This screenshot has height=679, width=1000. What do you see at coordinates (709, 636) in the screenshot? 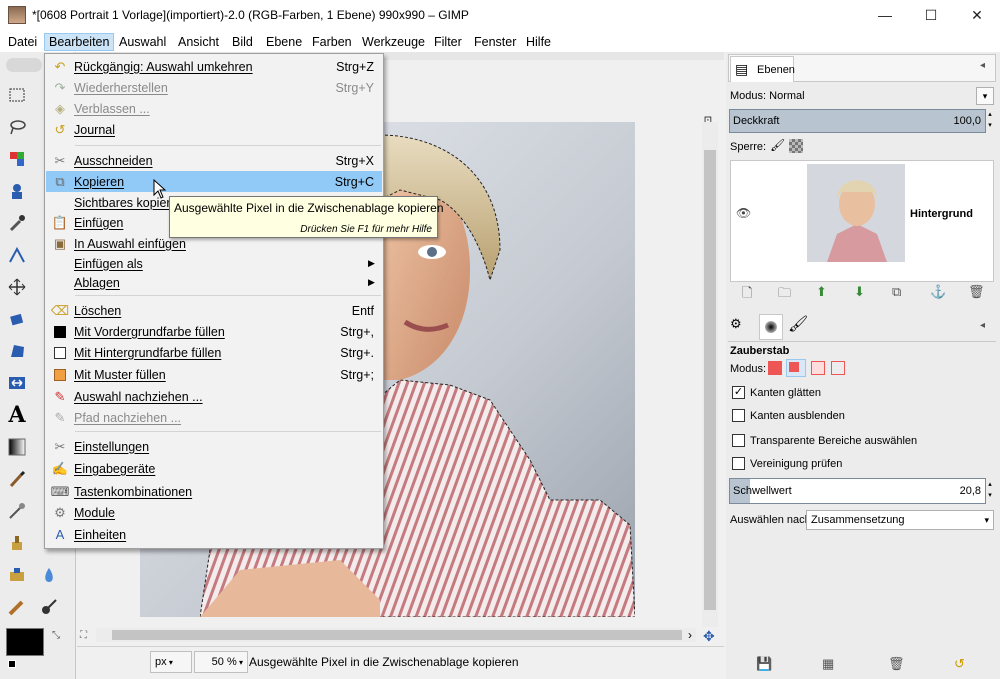
I see `navigate-icon: ✥` at bounding box center [709, 636].